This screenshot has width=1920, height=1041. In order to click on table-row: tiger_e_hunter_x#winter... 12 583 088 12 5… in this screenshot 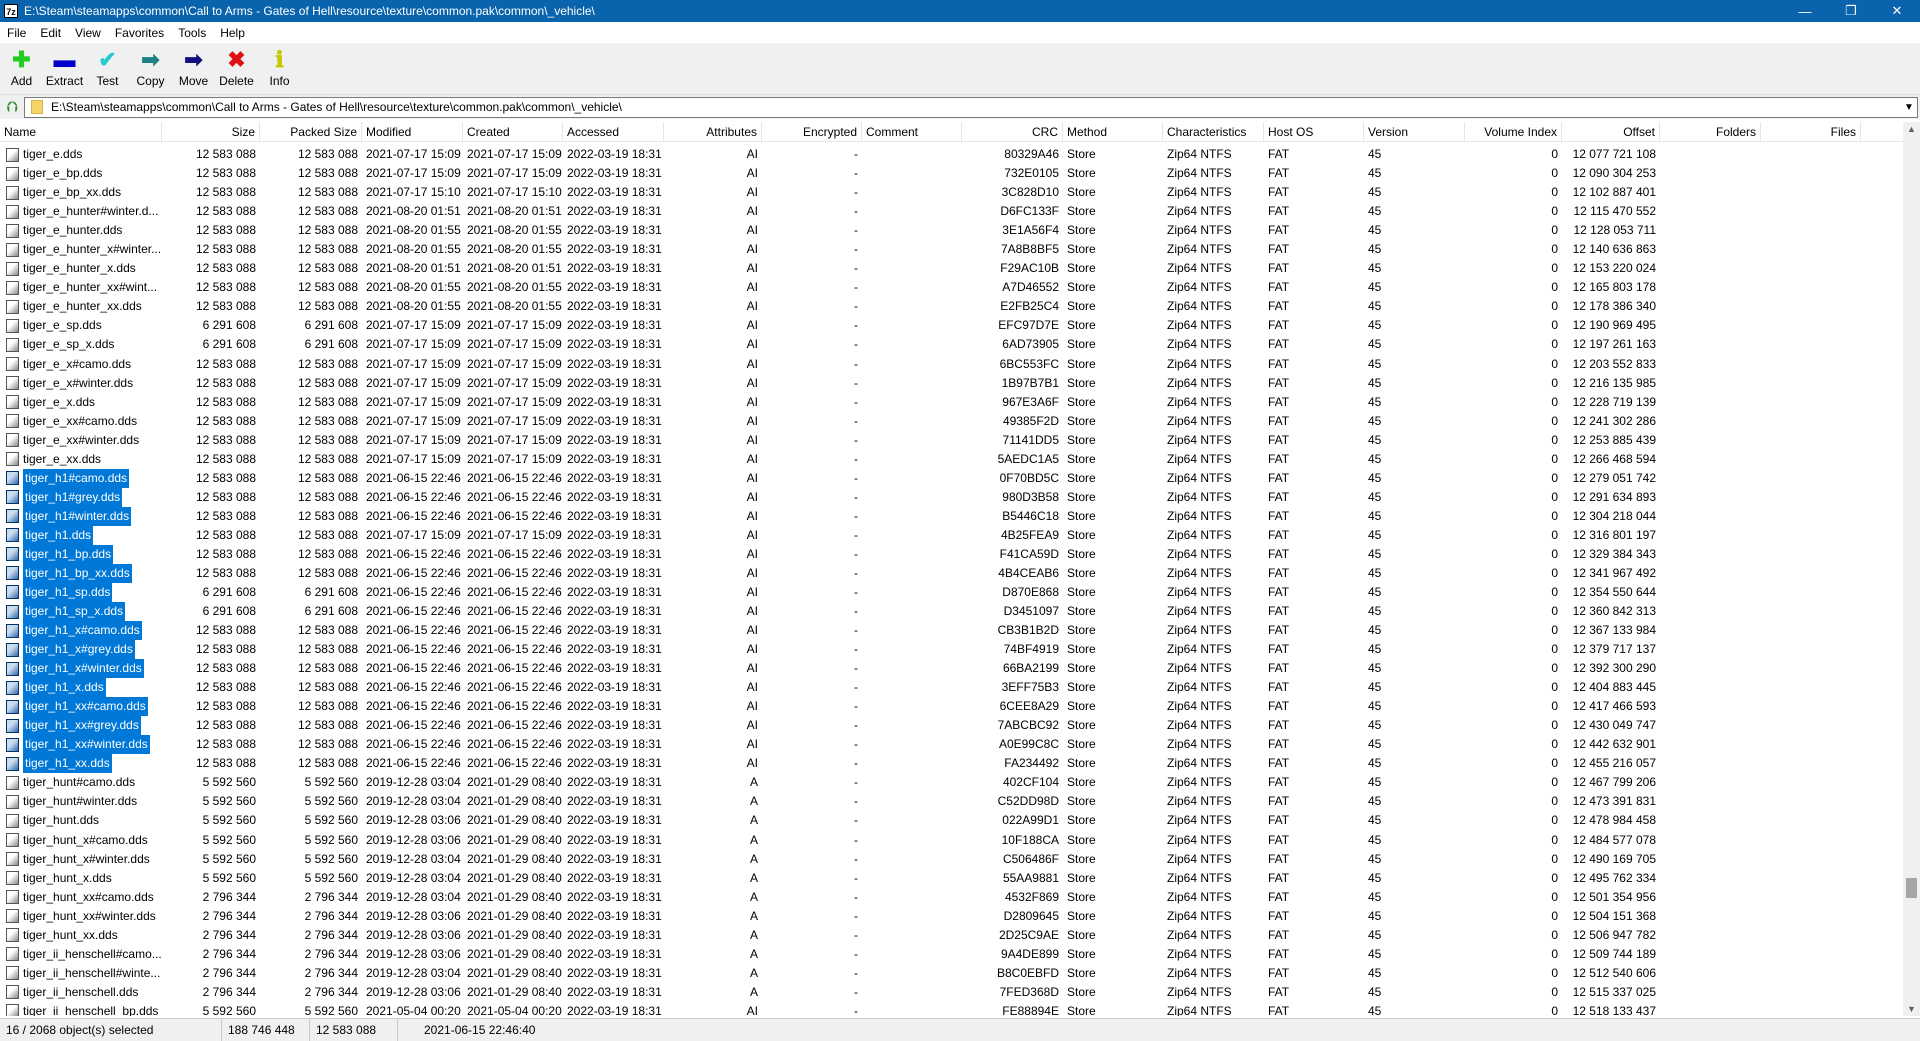, I will do `click(951, 249)`.